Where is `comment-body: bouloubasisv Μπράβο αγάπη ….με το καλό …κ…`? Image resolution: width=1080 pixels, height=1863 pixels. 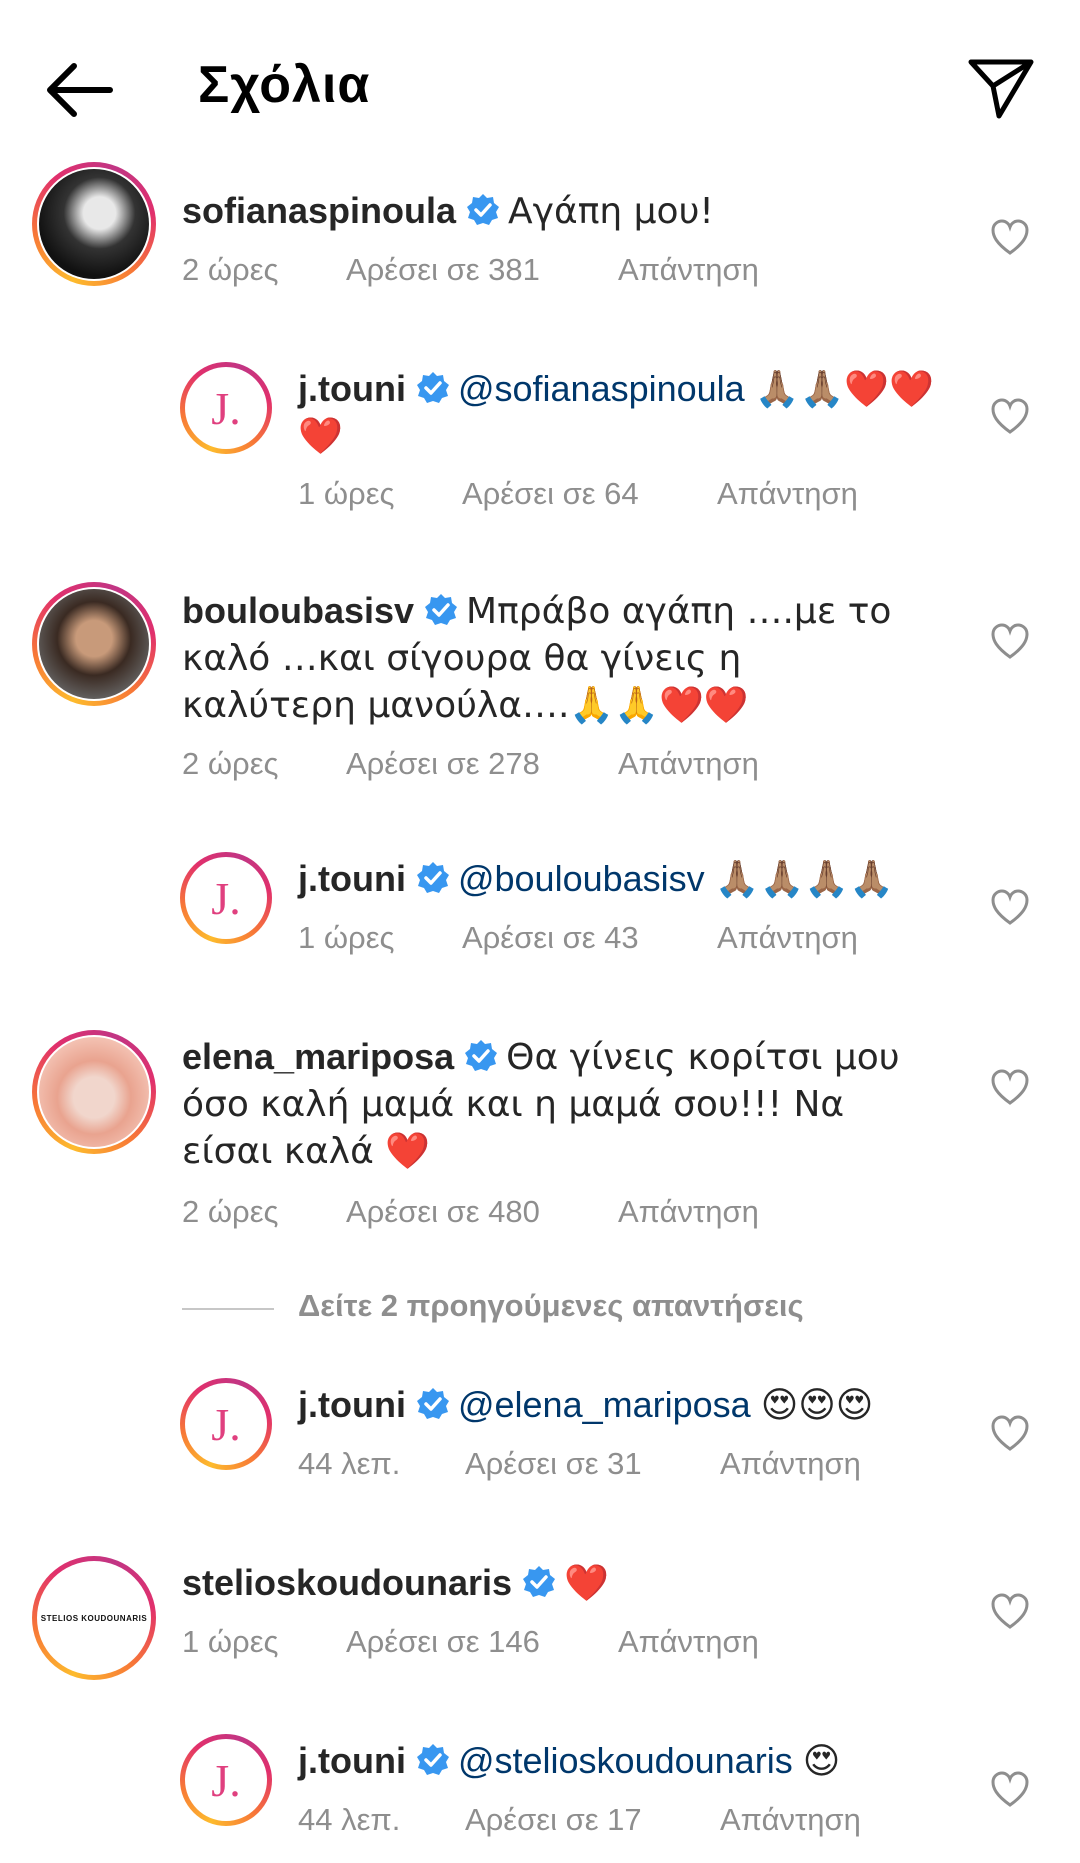 comment-body: bouloubasisv Μπράβο αγάπη ….με το καλό …κ… is located at coordinates (552, 658).